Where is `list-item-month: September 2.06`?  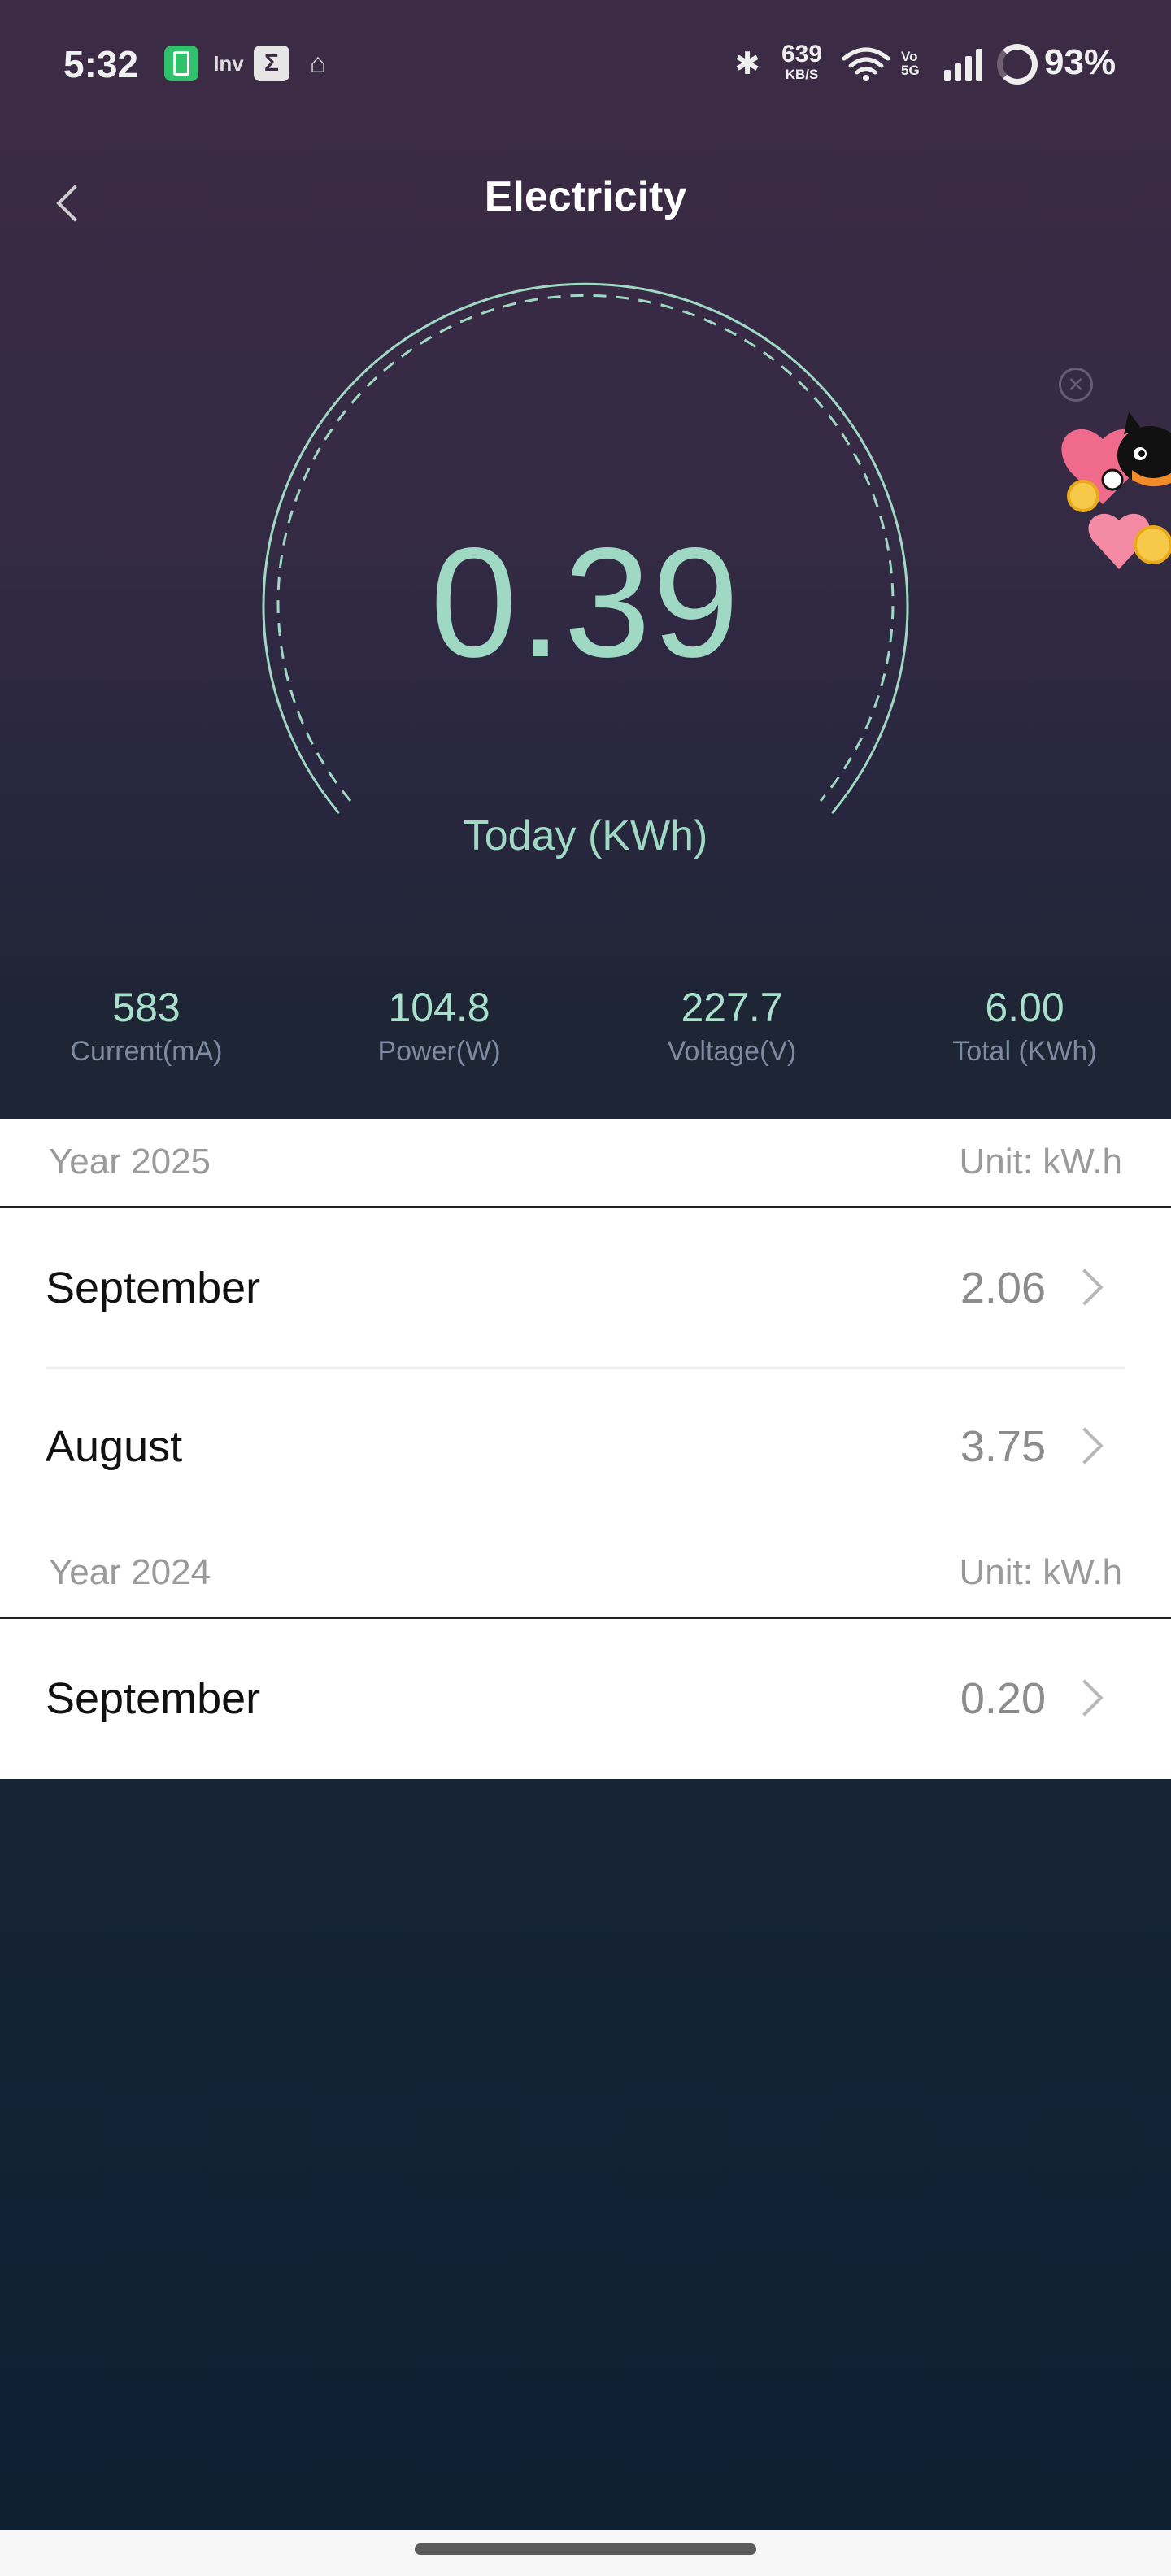 list-item-month: September 2.06 is located at coordinates (585, 1290).